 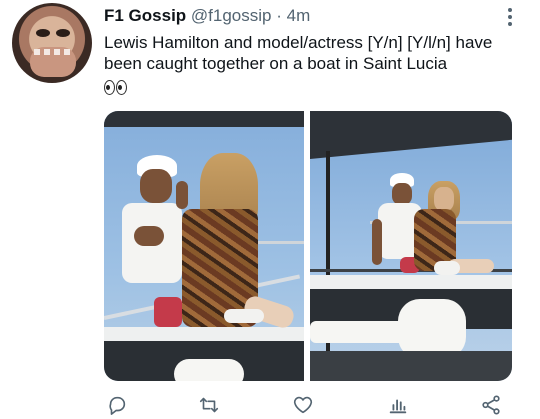 I want to click on tweet-timestamp: 4m, so click(x=299, y=15).